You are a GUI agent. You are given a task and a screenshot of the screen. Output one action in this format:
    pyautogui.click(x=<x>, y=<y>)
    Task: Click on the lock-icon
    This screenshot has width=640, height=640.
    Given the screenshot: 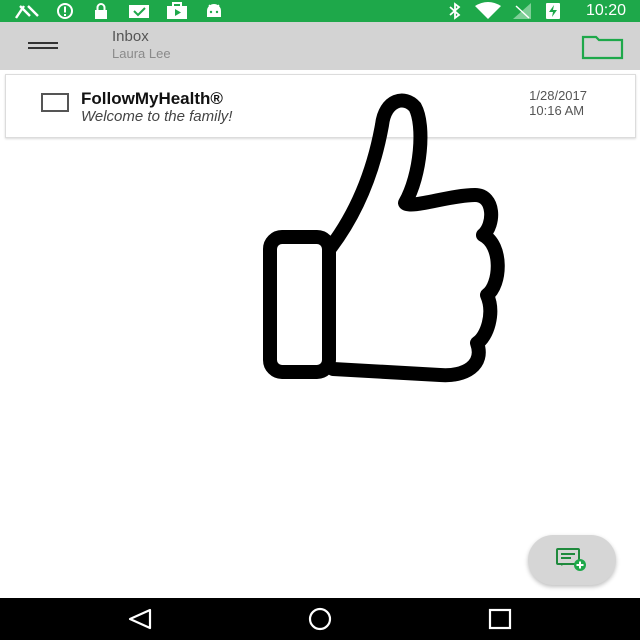 What is the action you would take?
    pyautogui.click(x=101, y=11)
    